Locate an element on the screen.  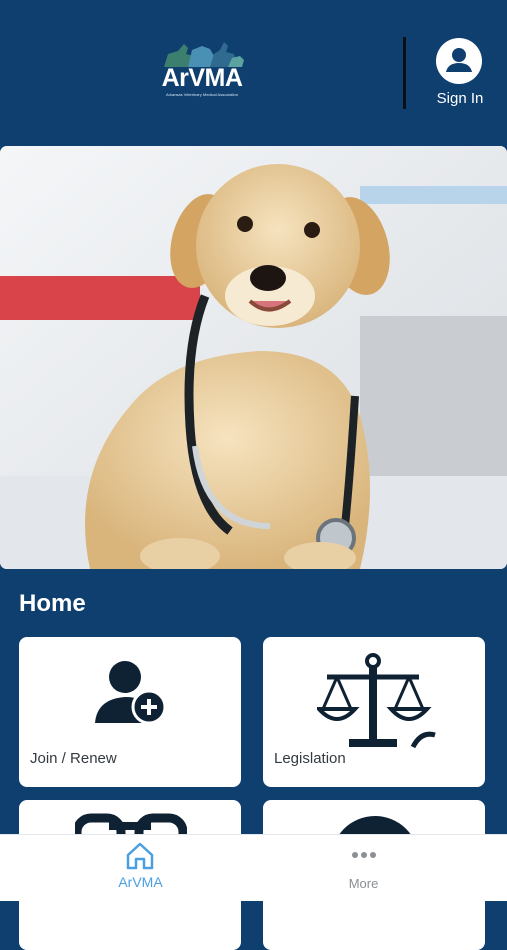
logo-subtitle: Arkansas Veterinary Medical Association is located at coordinates (202, 94).